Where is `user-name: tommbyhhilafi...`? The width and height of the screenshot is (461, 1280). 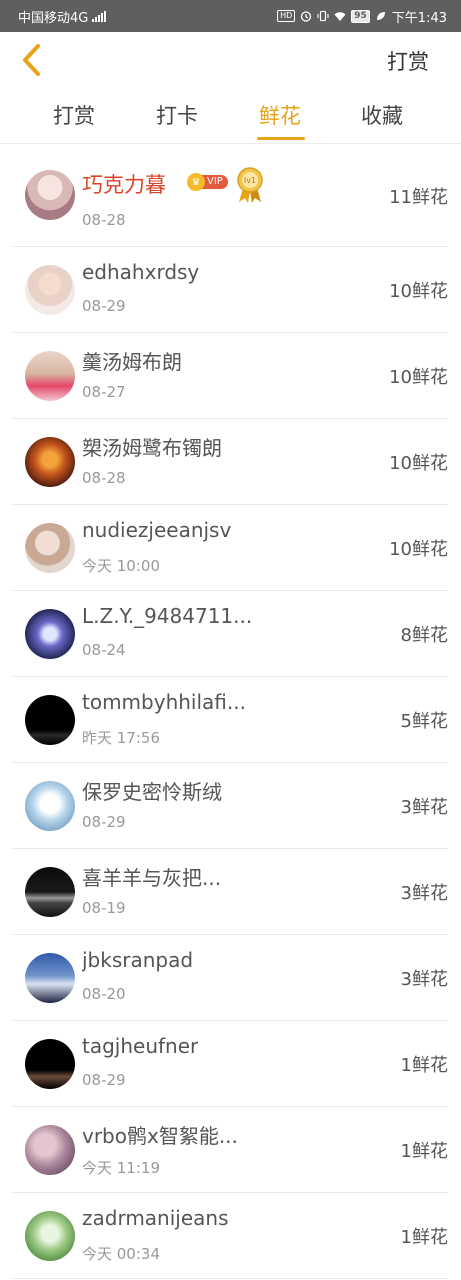
user-name: tommbyhhilafi... is located at coordinates (164, 702).